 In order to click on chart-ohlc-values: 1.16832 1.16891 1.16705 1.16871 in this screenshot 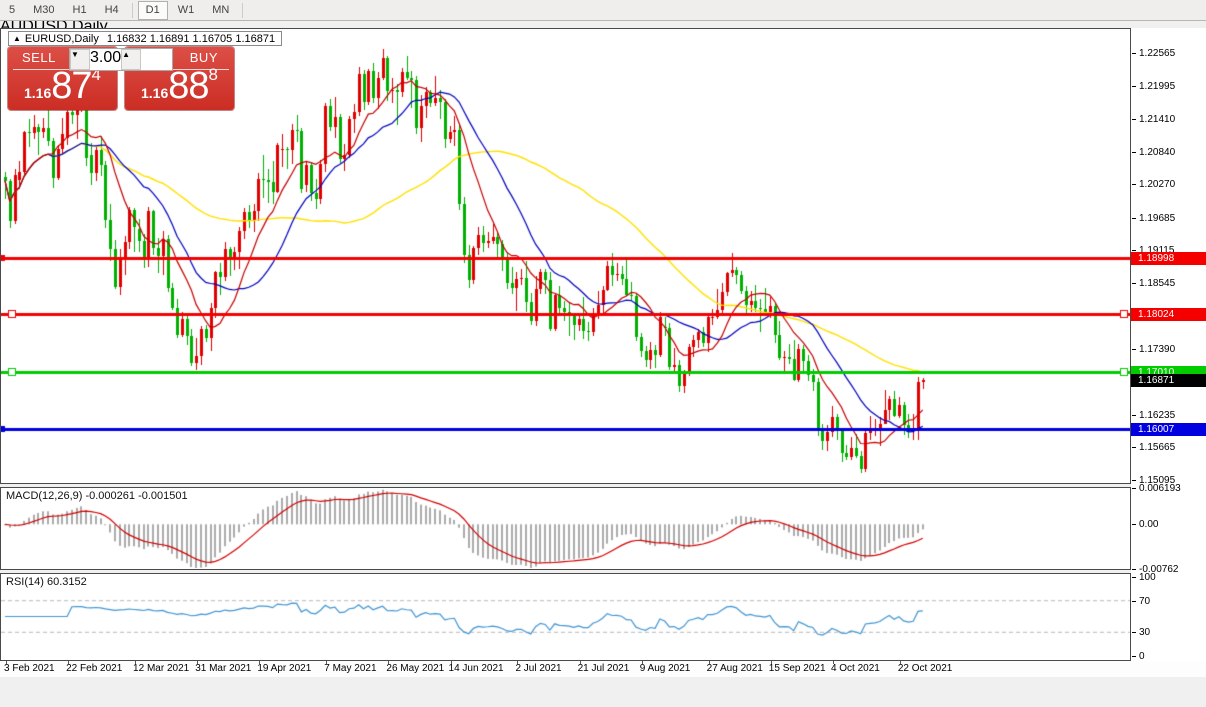, I will do `click(191, 38)`.